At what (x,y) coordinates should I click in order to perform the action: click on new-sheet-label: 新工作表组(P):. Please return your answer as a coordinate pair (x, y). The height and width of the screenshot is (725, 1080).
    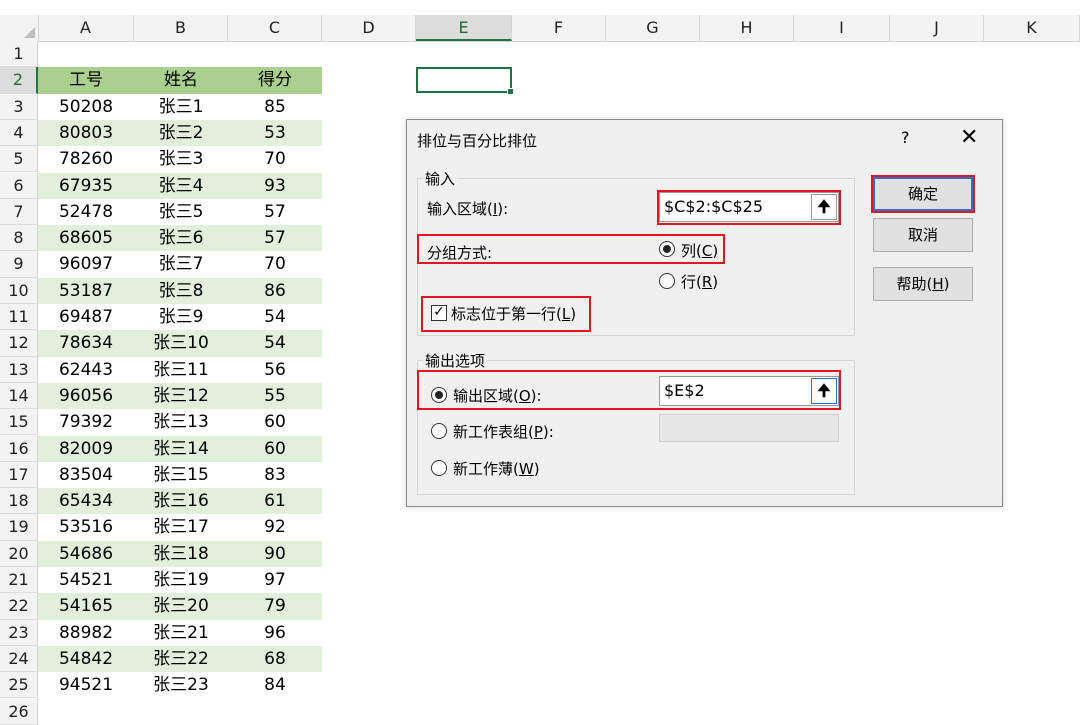
    Looking at the image, I should click on (503, 431).